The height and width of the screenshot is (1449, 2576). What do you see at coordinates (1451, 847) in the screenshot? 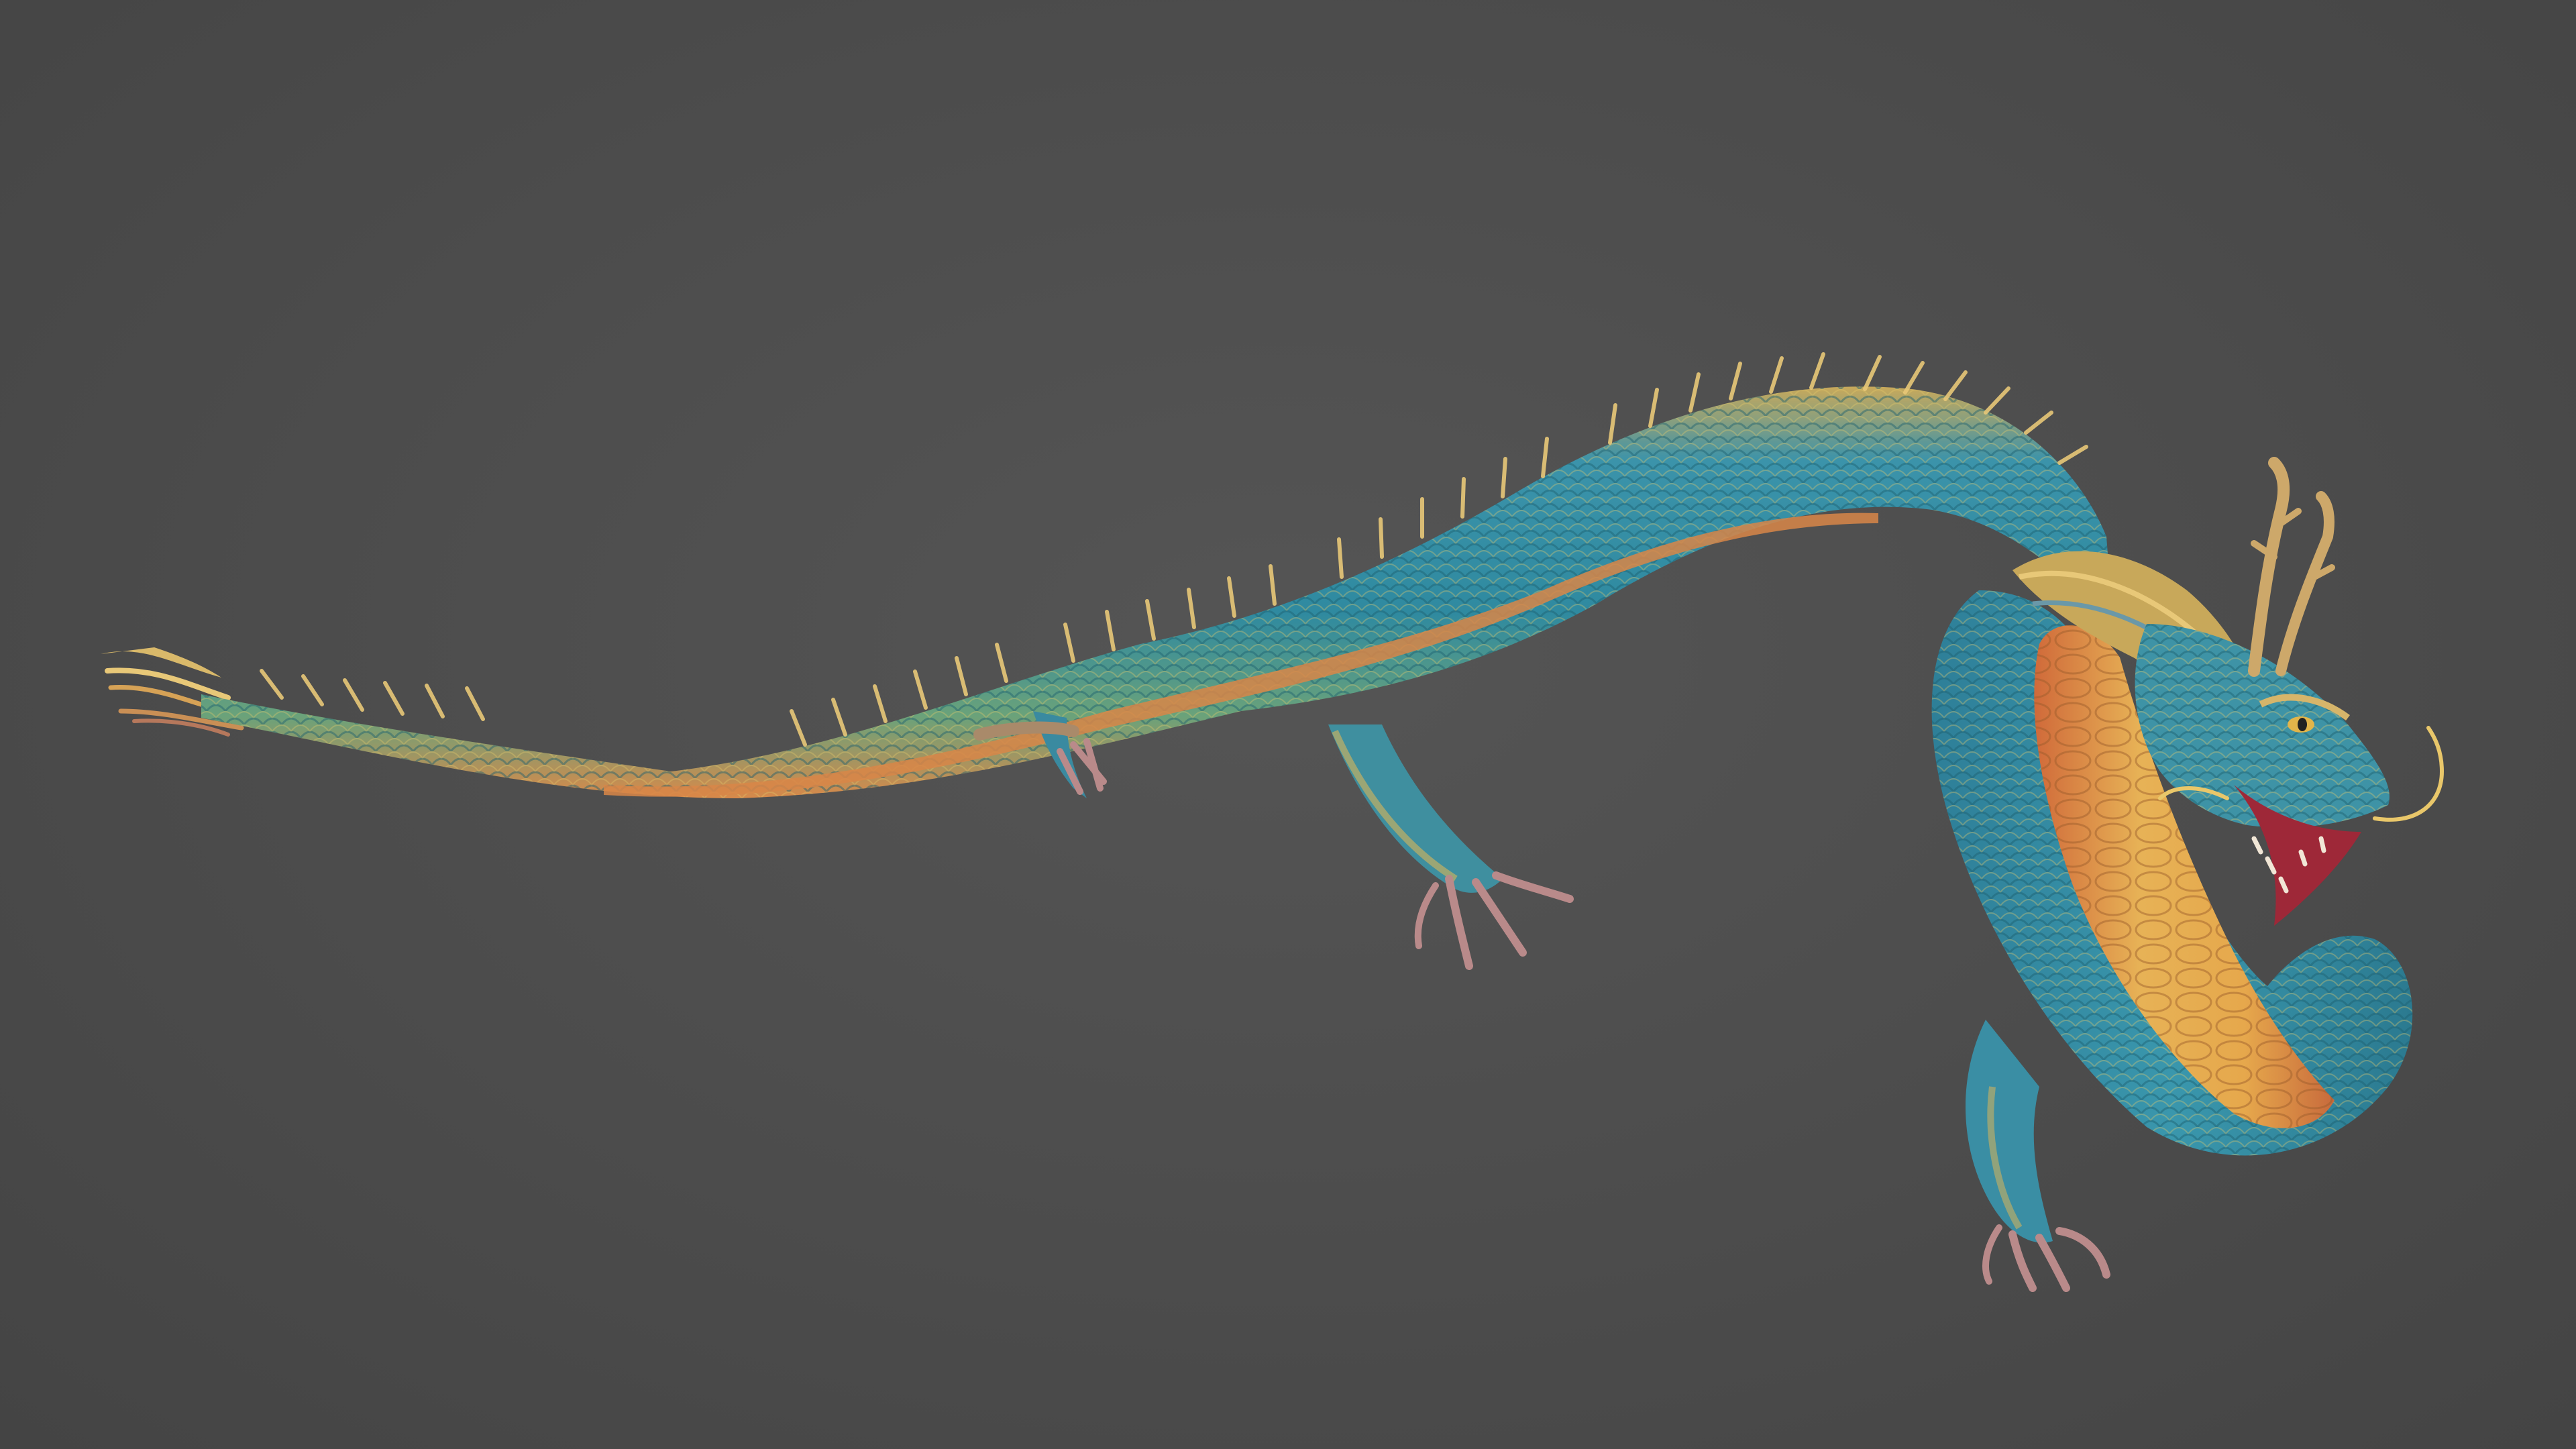
I see `front-leg` at bounding box center [1451, 847].